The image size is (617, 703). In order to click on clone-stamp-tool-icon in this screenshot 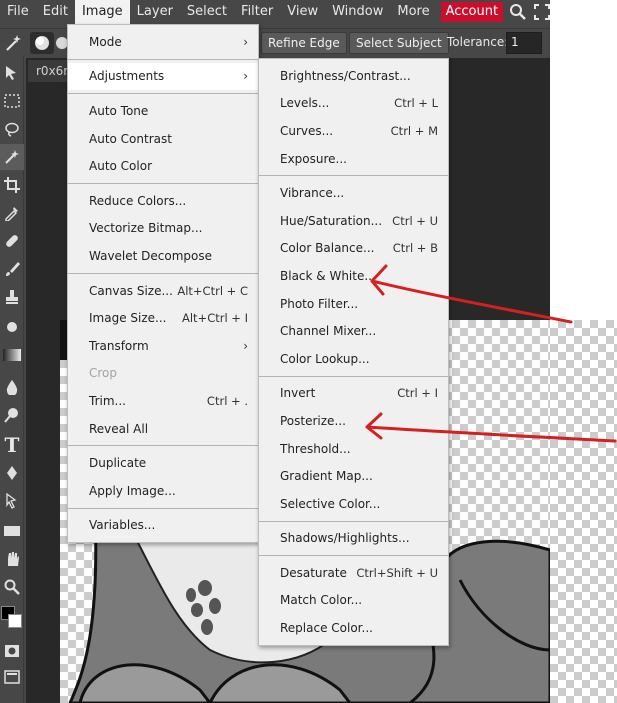, I will do `click(12, 297)`.